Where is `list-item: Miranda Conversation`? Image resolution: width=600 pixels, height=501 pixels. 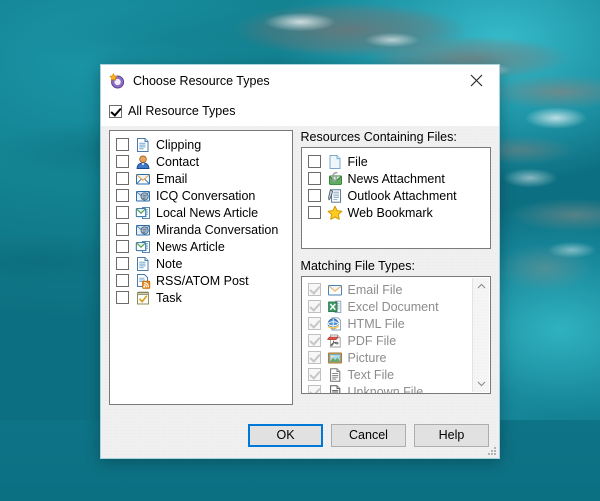 list-item: Miranda Conversation is located at coordinates (201, 229).